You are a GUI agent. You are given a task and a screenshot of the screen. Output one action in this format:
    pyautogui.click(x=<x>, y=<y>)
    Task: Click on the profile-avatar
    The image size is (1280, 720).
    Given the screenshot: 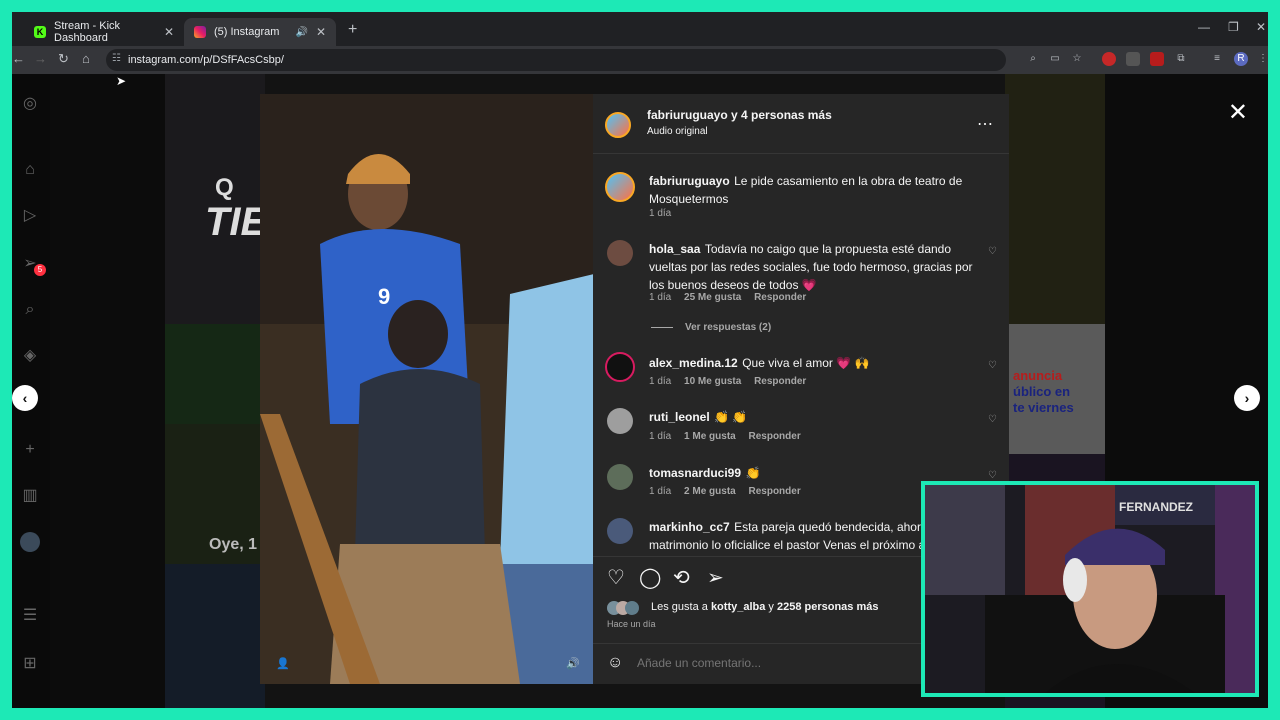 What is the action you would take?
    pyautogui.click(x=30, y=542)
    